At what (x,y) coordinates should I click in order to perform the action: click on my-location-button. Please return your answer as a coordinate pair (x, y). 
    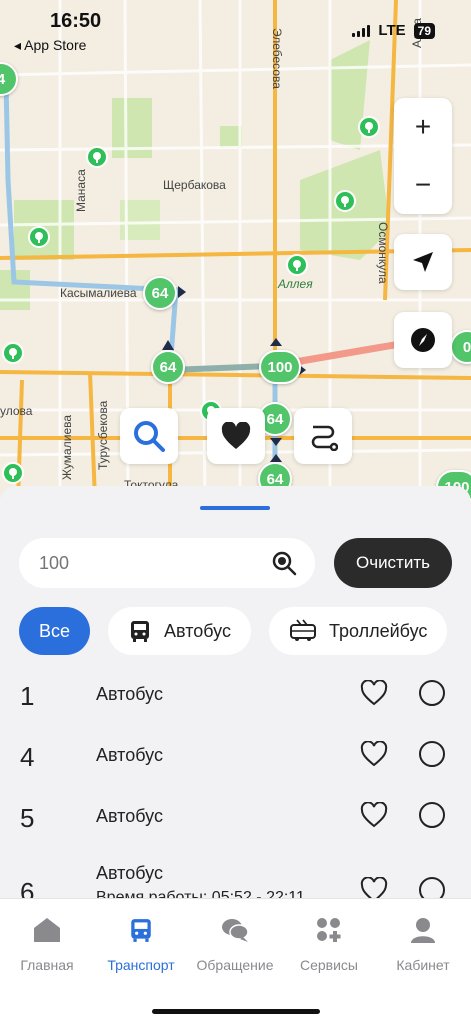
    Looking at the image, I should click on (423, 262).